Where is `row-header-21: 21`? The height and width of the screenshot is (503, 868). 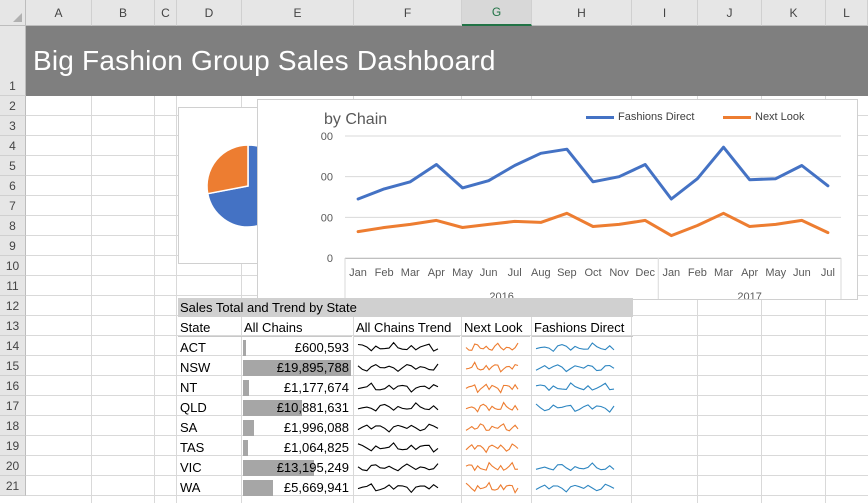
row-header-21: 21 is located at coordinates (13, 486).